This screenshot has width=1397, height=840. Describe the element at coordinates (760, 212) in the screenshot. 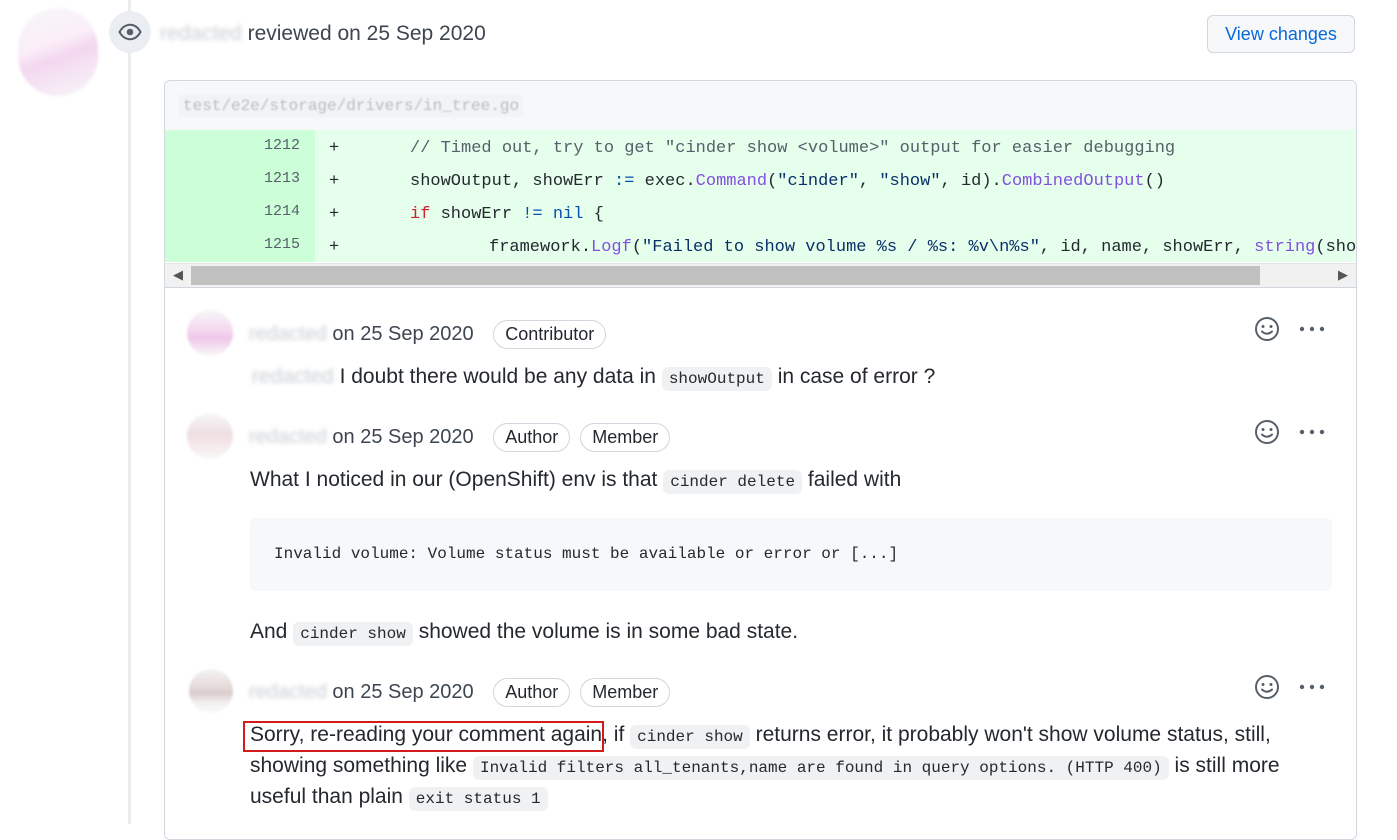

I see `diff-line: 1214 + if showErr != nil {` at that location.